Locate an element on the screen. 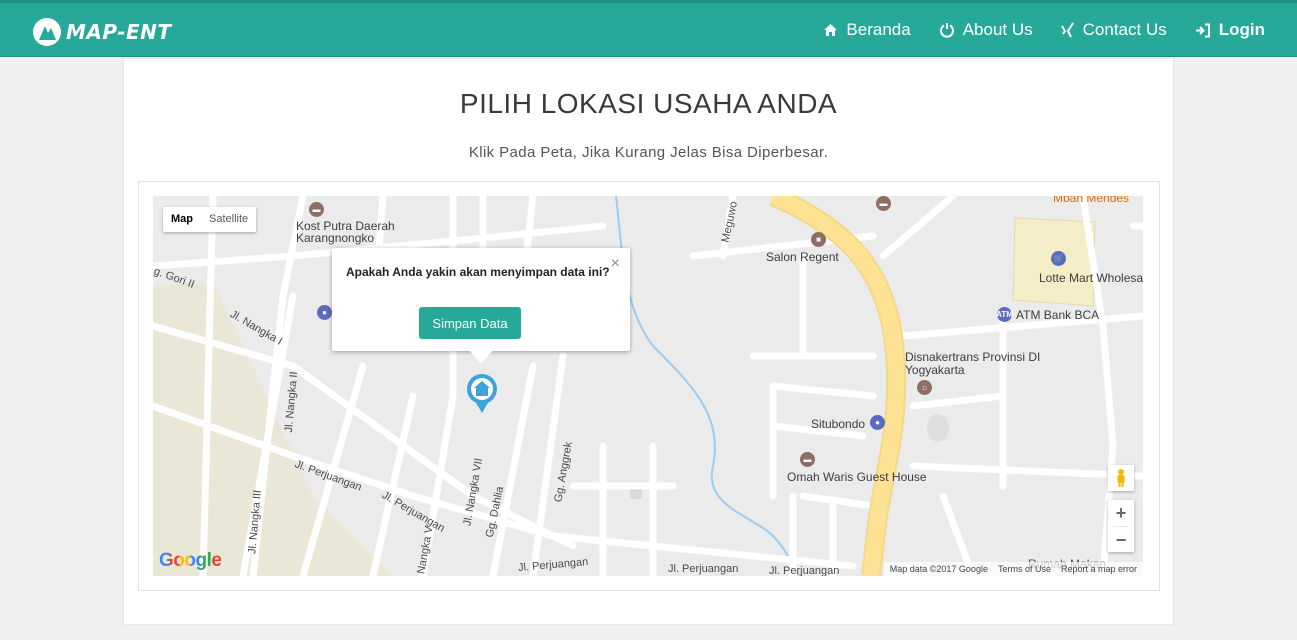 The width and height of the screenshot is (1297, 640). sign-in-icon is located at coordinates (1202, 30).